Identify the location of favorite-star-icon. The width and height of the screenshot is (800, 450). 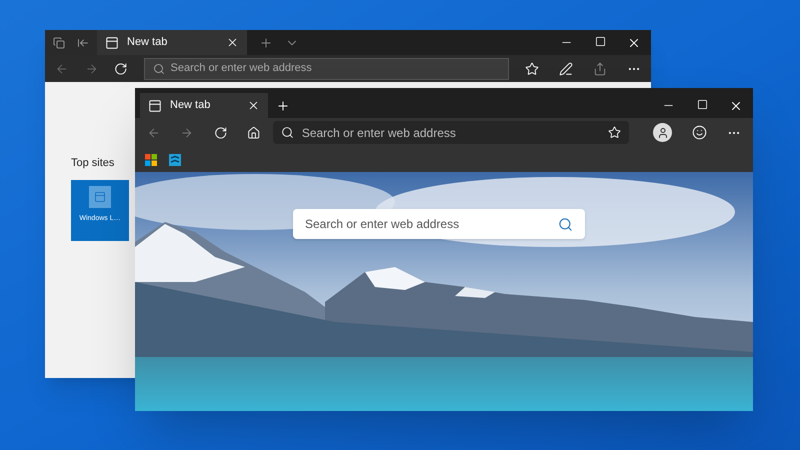
(614, 132).